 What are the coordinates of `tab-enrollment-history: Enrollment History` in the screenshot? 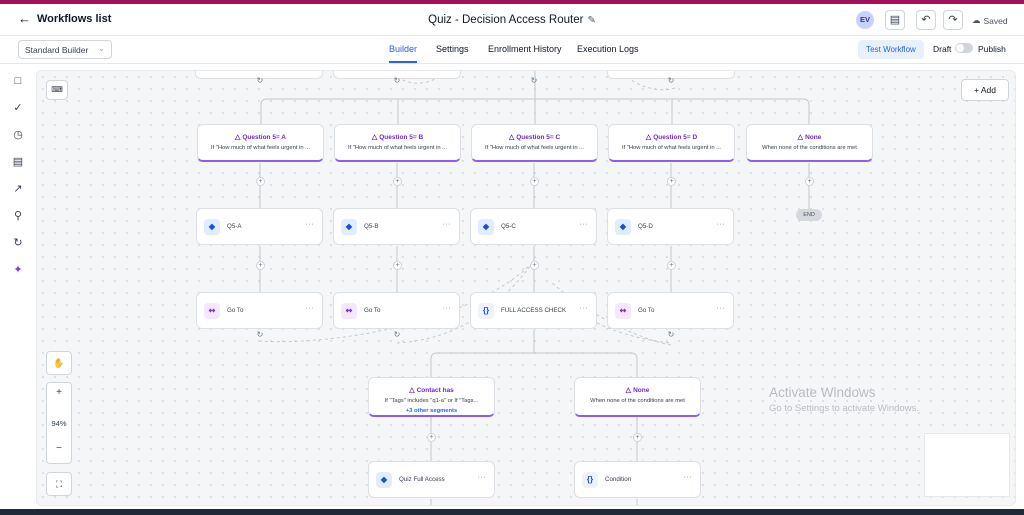 It's located at (525, 49).